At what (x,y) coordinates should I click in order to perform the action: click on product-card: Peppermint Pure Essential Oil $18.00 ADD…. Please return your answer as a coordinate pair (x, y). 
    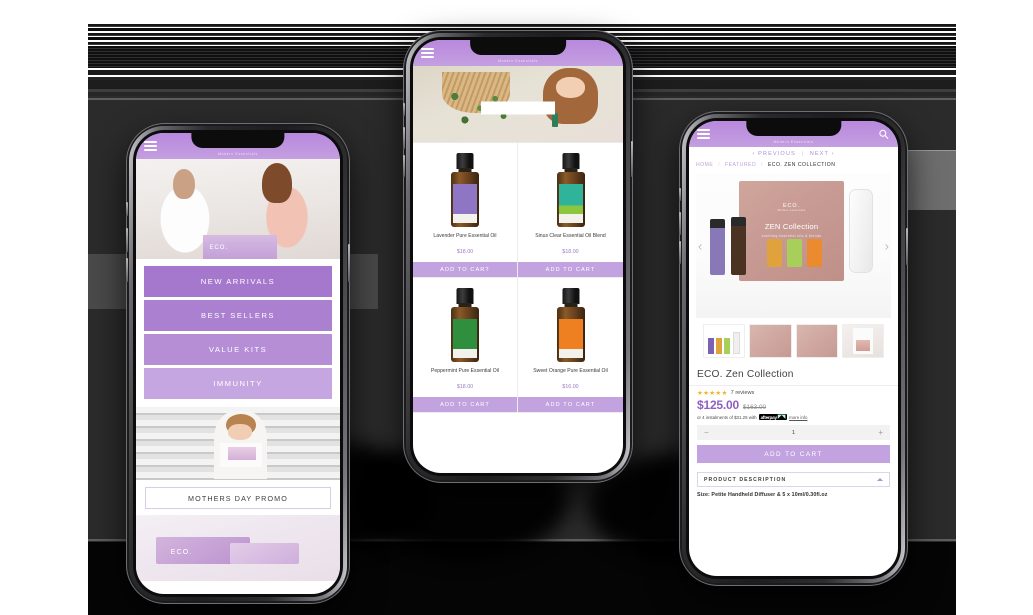
    Looking at the image, I should click on (465, 345).